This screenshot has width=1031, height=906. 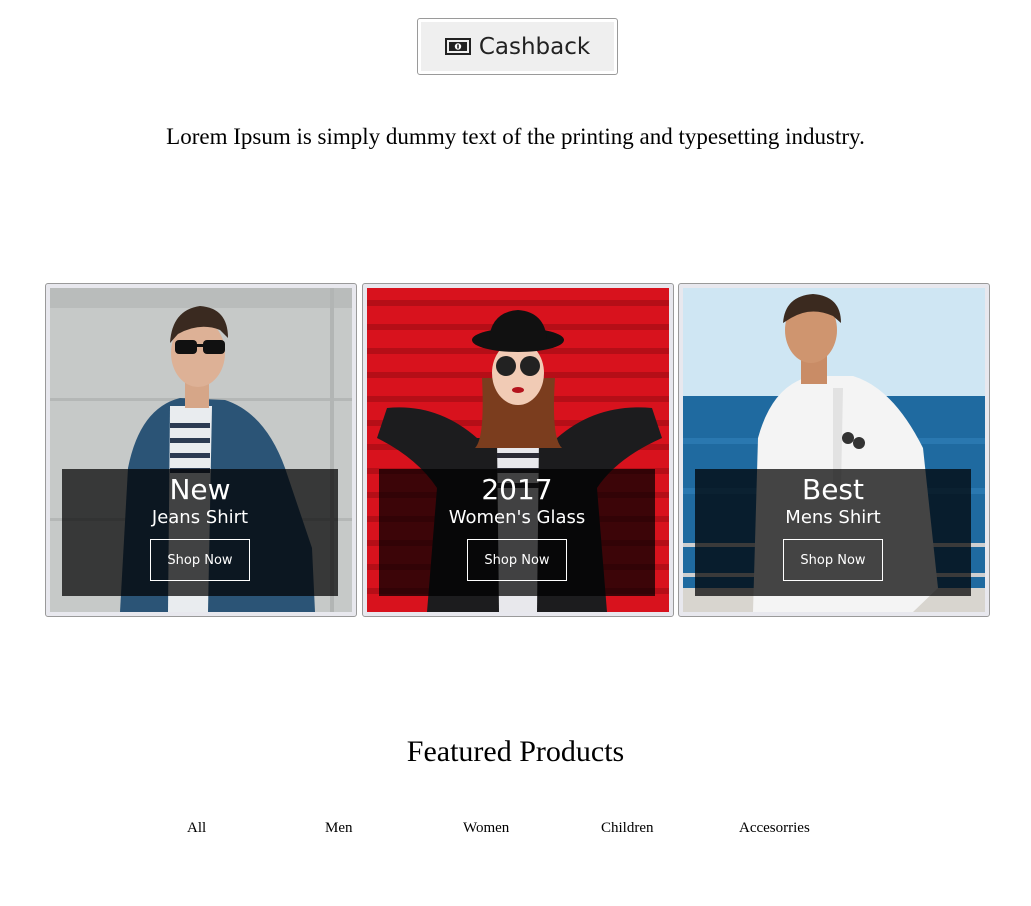 I want to click on filter-tab-accessories: Accesorries, so click(x=774, y=828).